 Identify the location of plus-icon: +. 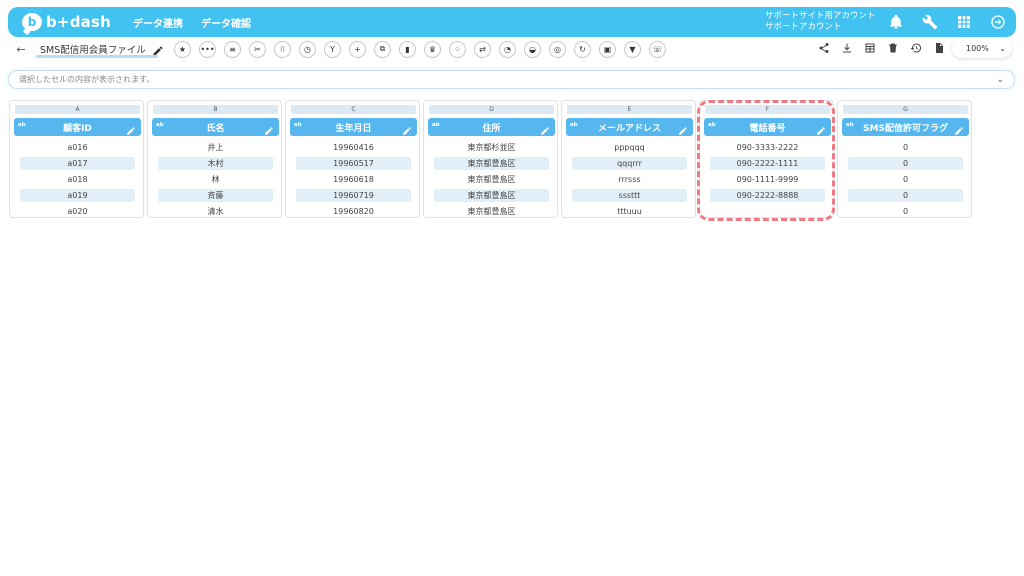
(357, 49).